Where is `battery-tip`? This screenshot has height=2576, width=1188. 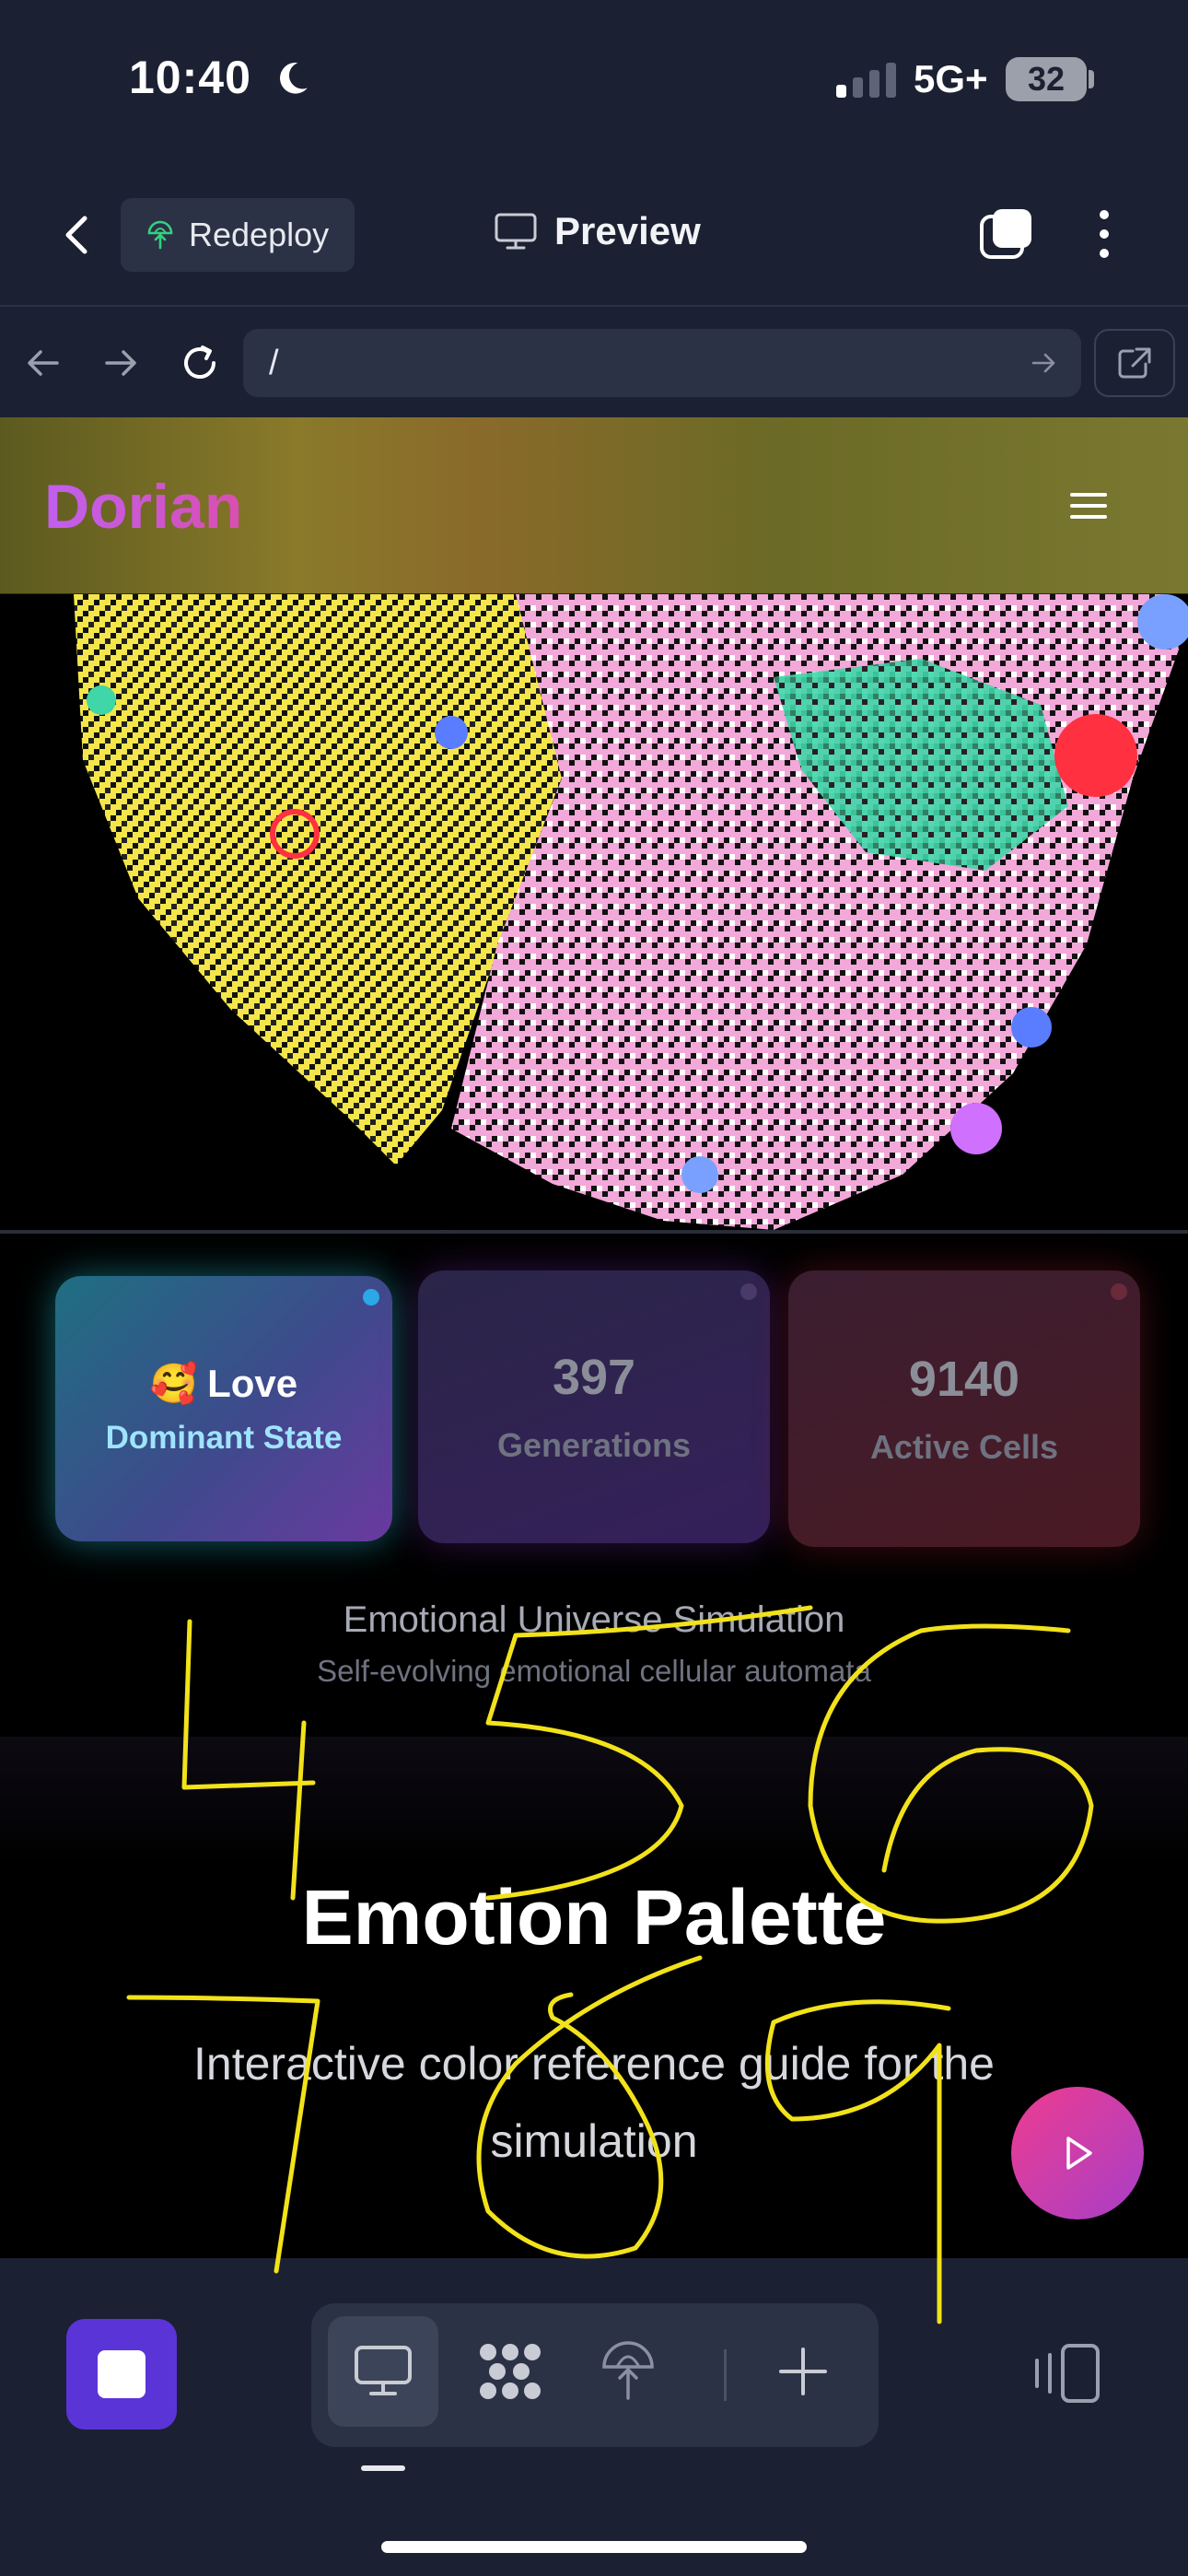 battery-tip is located at coordinates (1091, 79).